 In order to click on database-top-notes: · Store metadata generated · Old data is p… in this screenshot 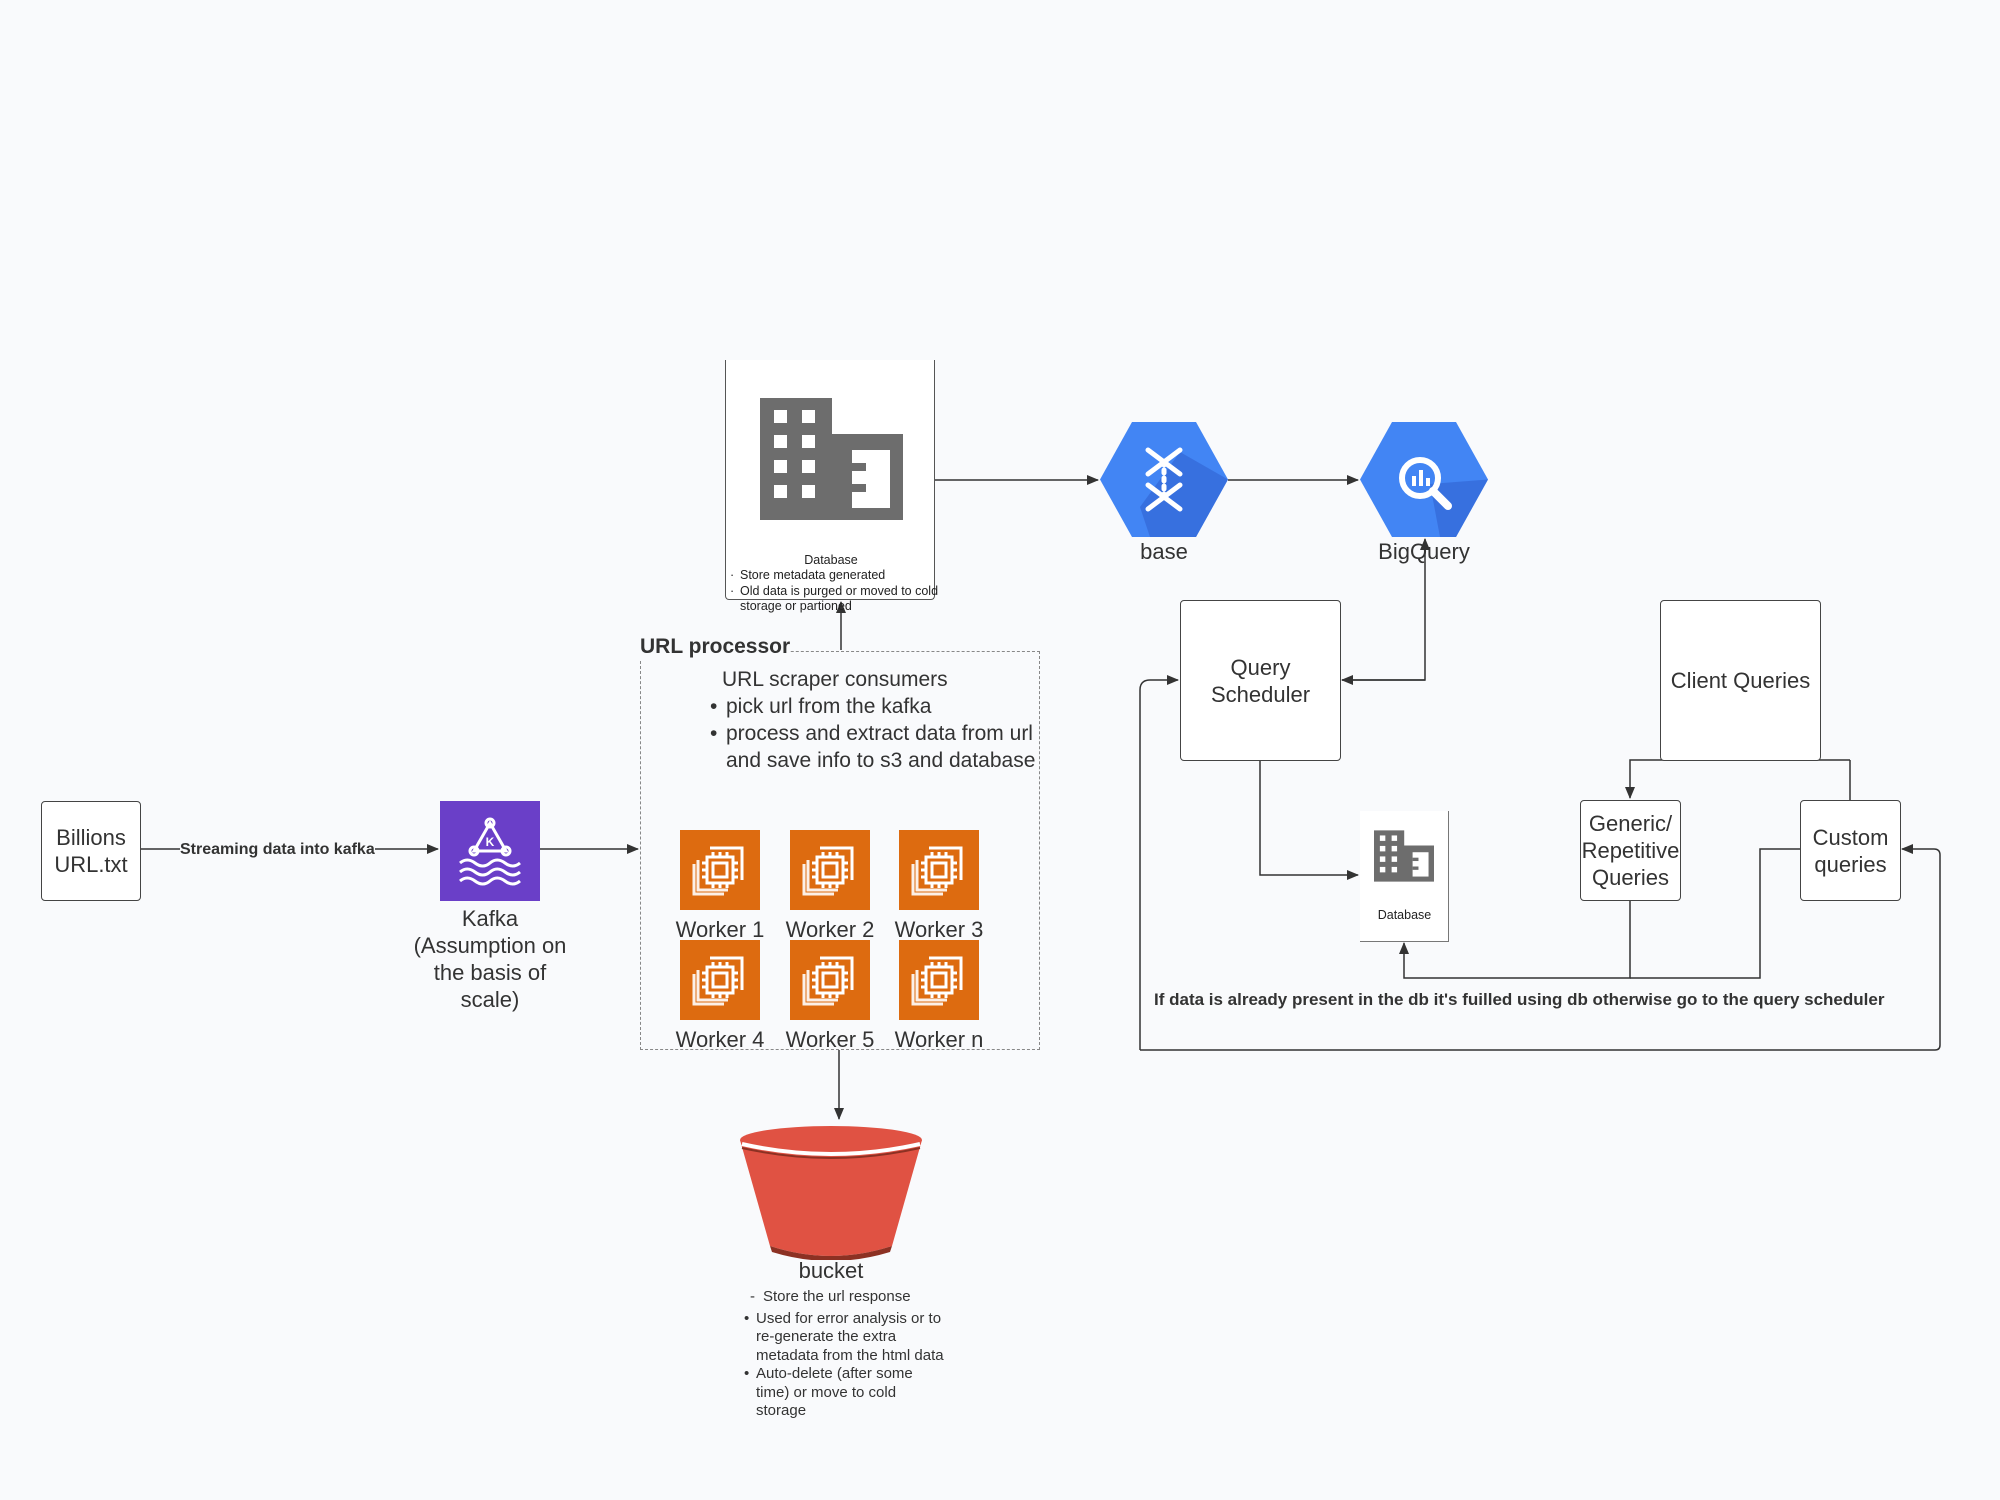, I will do `click(834, 590)`.